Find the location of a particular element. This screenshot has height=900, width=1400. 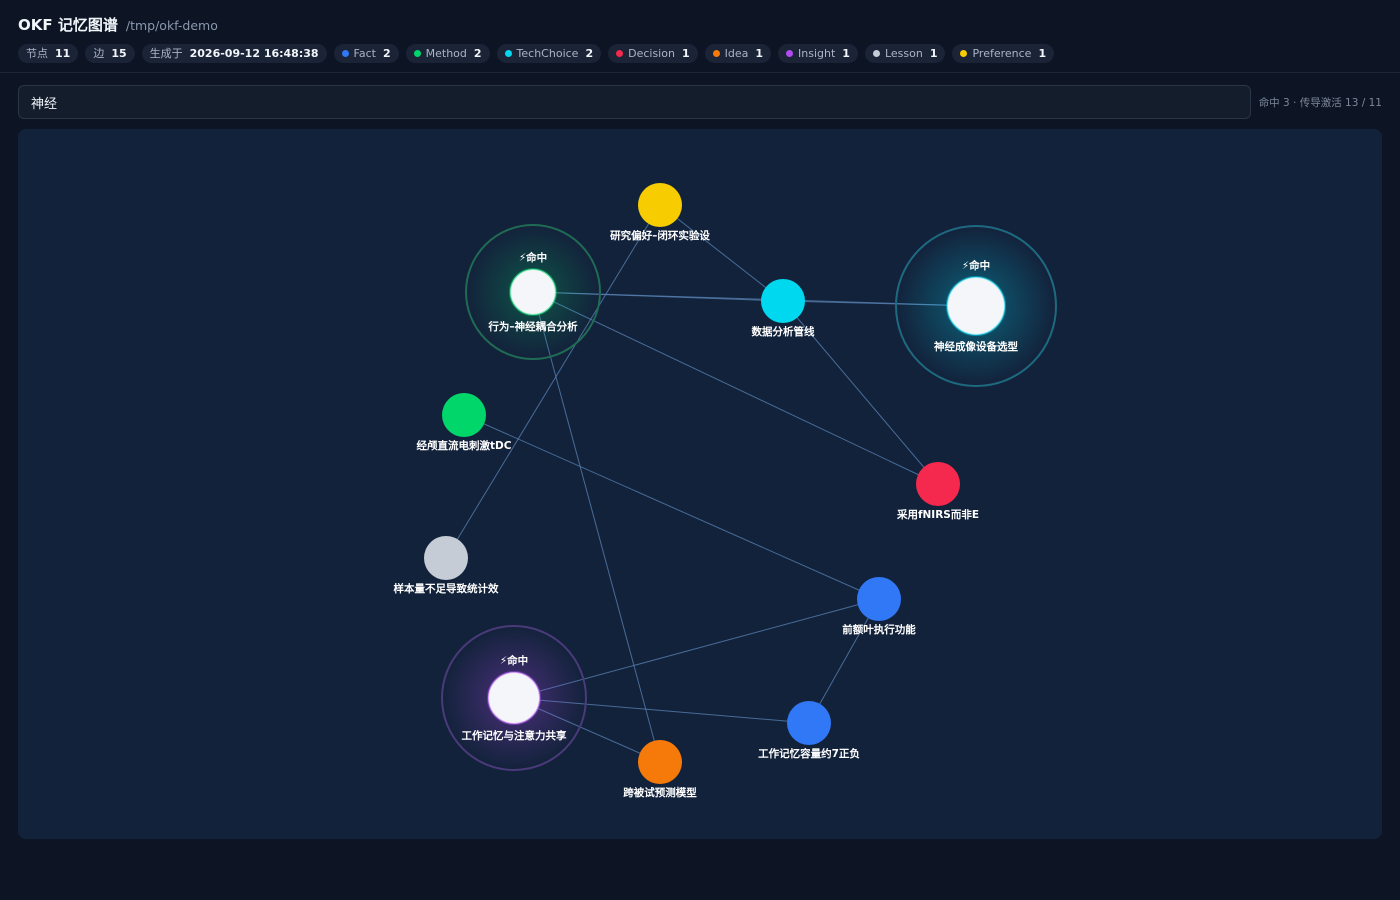

type-filter-lesson: Lesson 1 is located at coordinates (905, 53).